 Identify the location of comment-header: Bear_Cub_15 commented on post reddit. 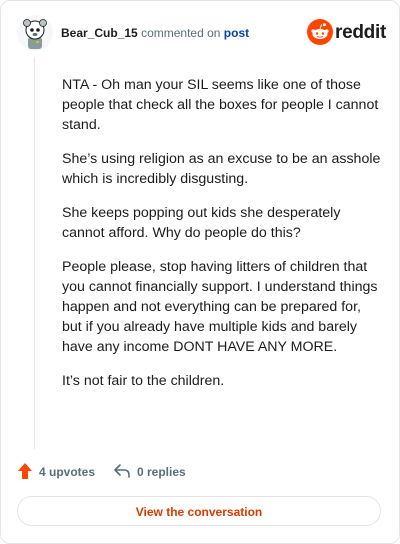
(201, 35).